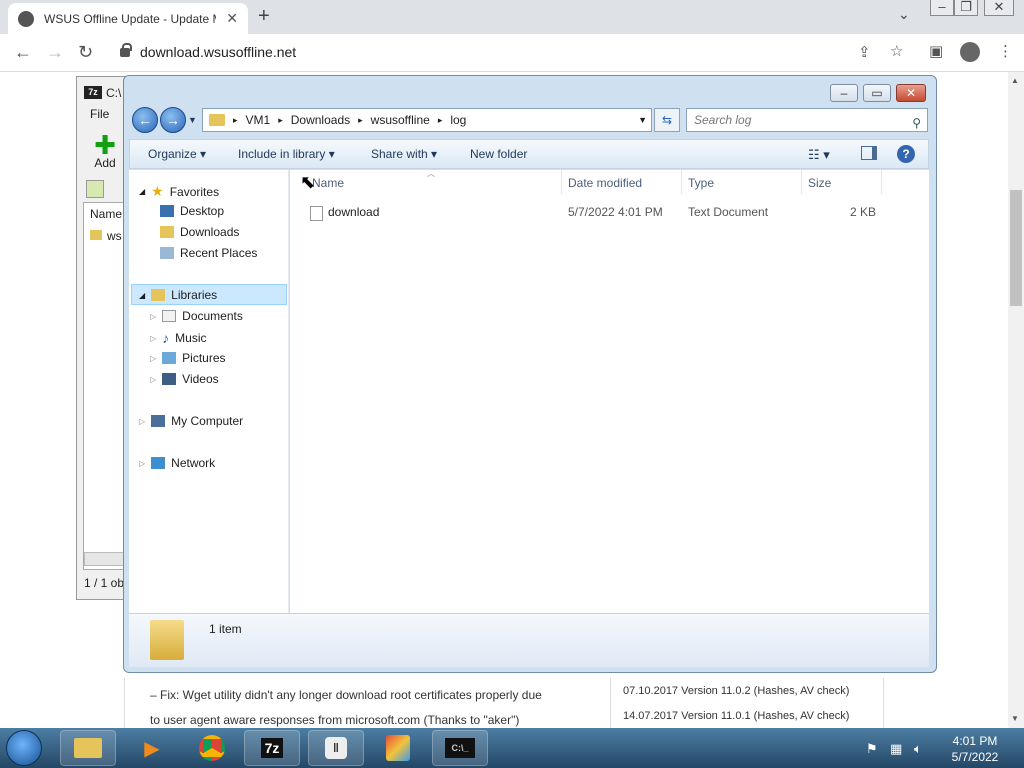 This screenshot has width=1024, height=768. Describe the element at coordinates (106, 214) in the screenshot. I see `sevenzip-column-name: Name` at that location.